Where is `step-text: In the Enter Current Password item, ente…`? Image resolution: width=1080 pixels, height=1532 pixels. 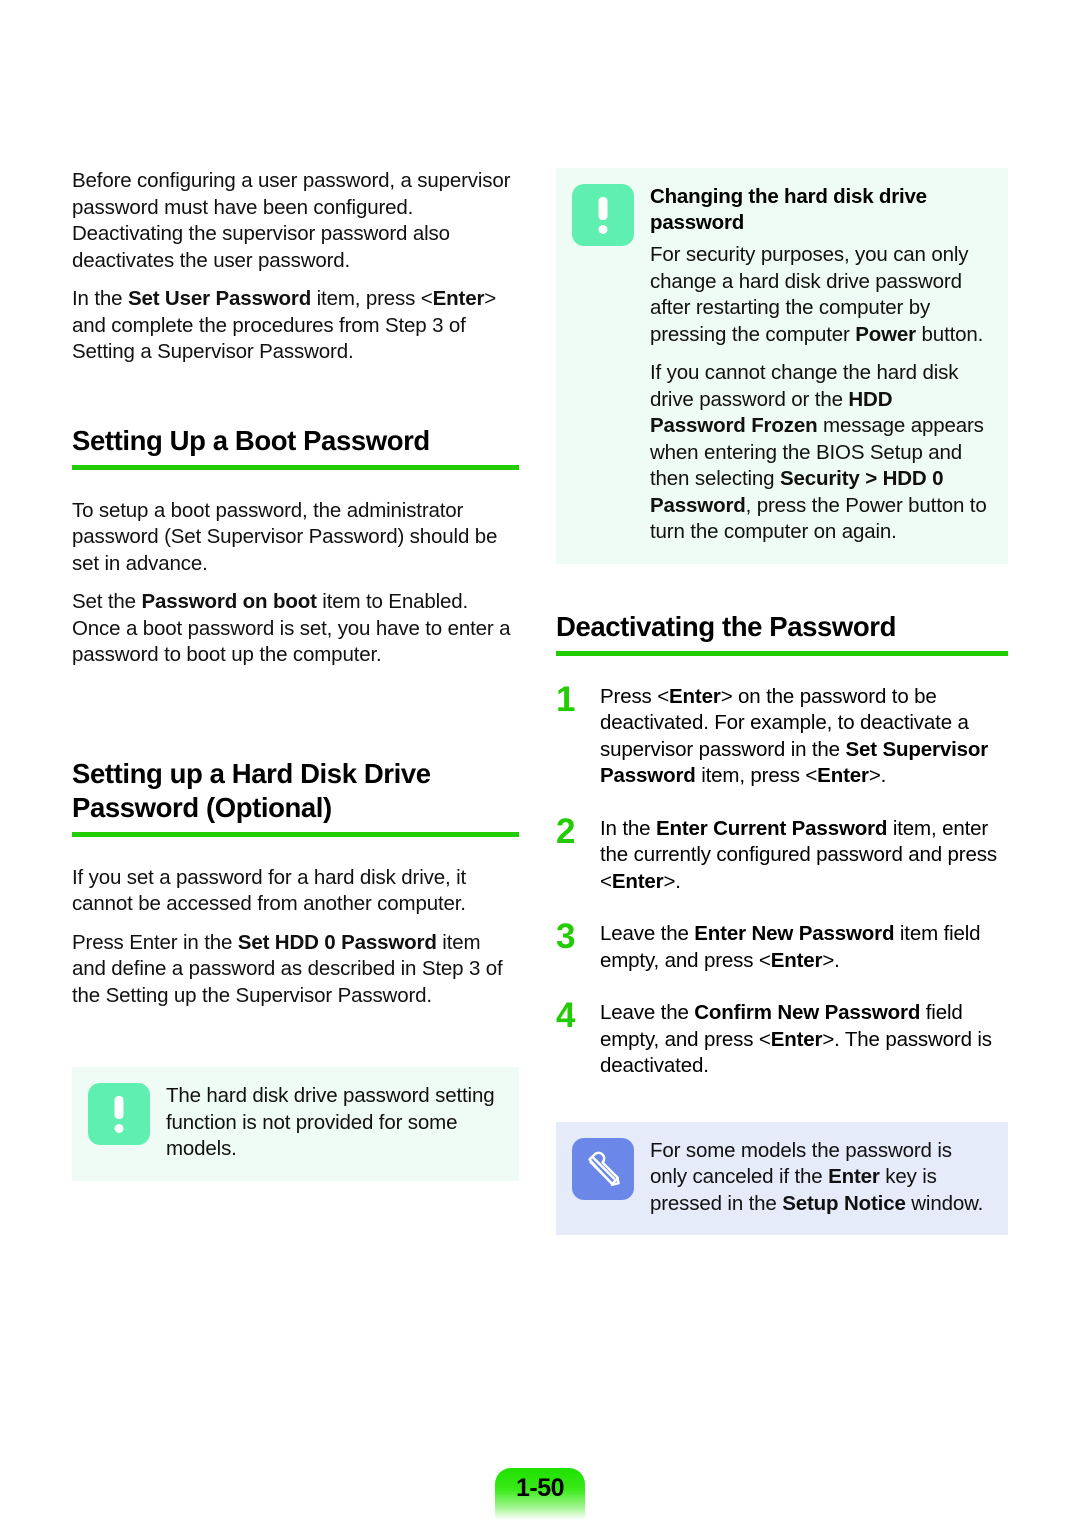
step-text: In the Enter Current Password item, ente… is located at coordinates (798, 854).